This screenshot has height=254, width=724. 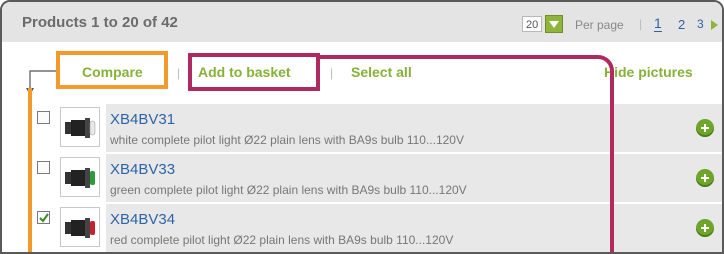 I want to click on checkmark-icon, so click(x=44, y=218).